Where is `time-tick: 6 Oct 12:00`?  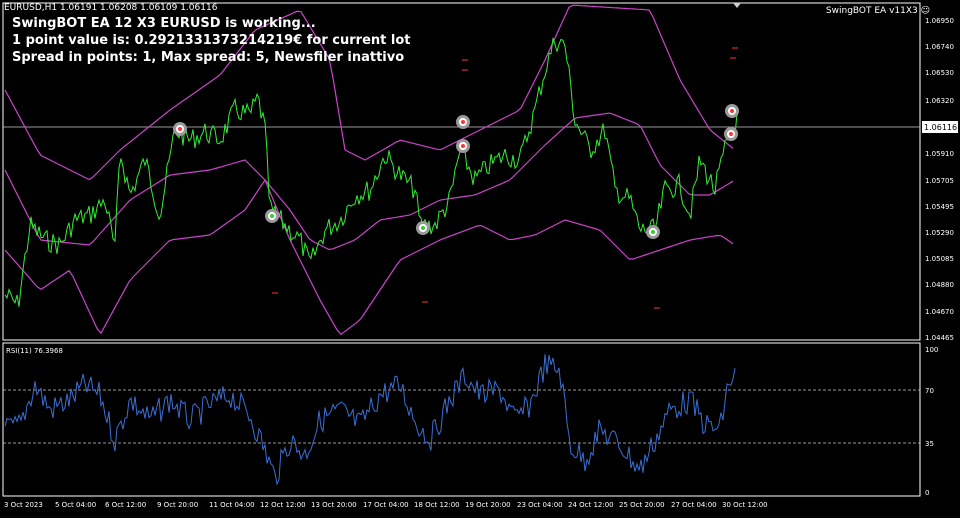
time-tick: 6 Oct 12:00 is located at coordinates (125, 505).